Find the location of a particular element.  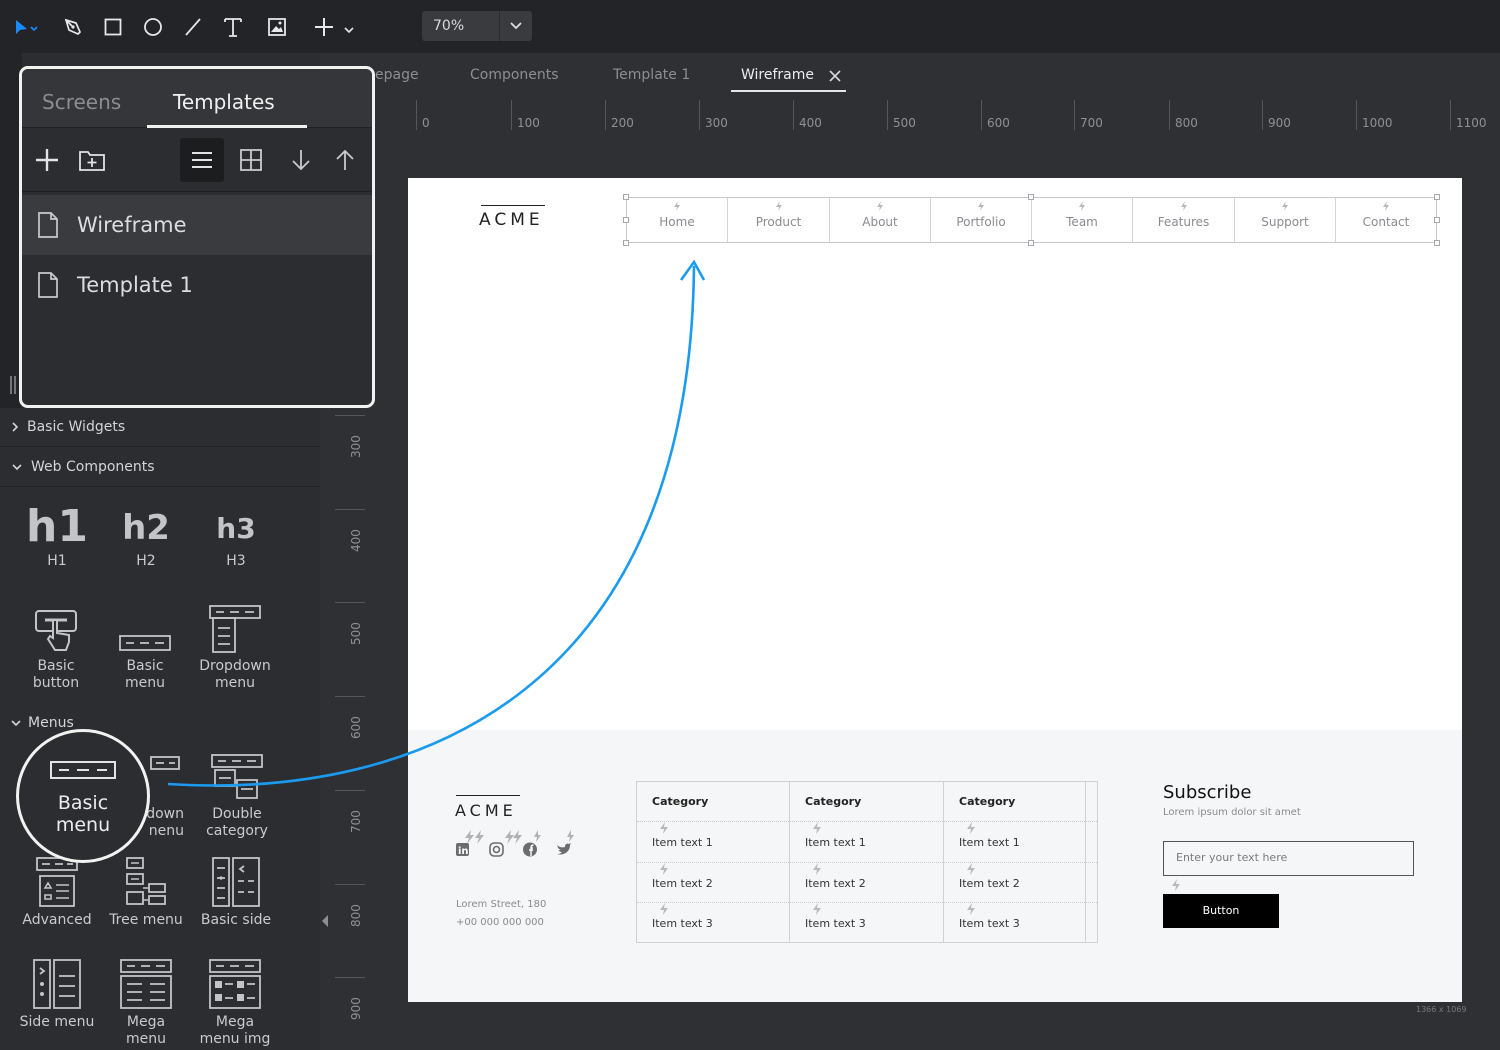

pen-tool-button is located at coordinates (73, 27).